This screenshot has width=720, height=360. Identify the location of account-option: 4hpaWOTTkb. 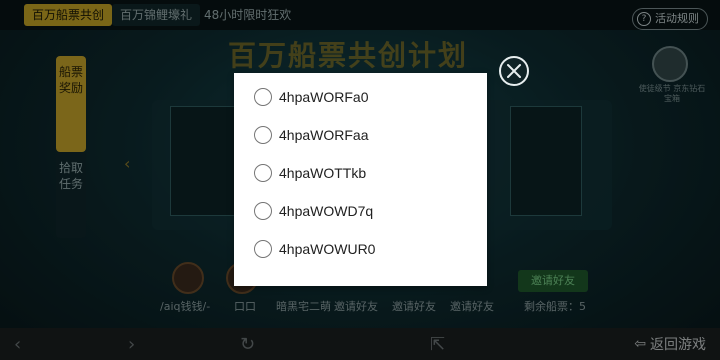
(360, 173).